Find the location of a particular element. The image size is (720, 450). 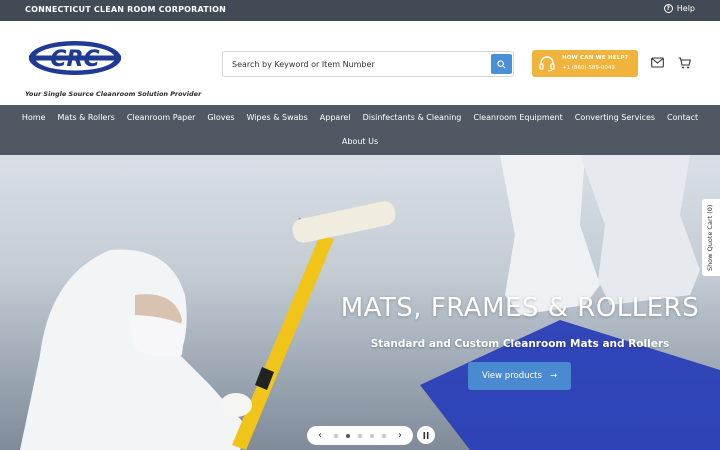

slide-dots is located at coordinates (360, 435).